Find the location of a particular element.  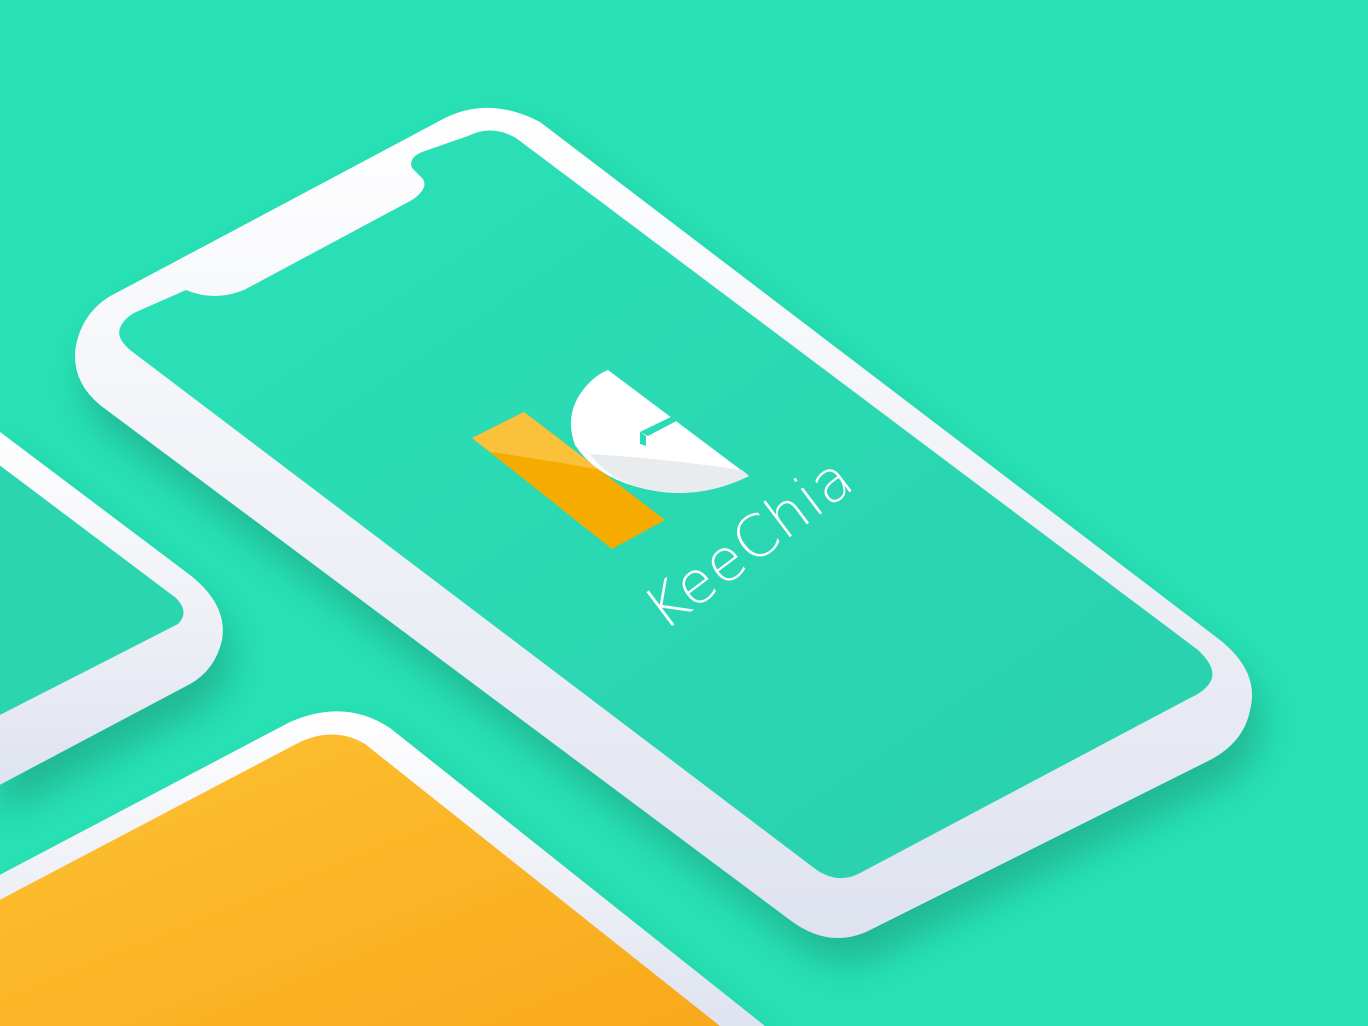

left-phone-mockup is located at coordinates (111, 608).